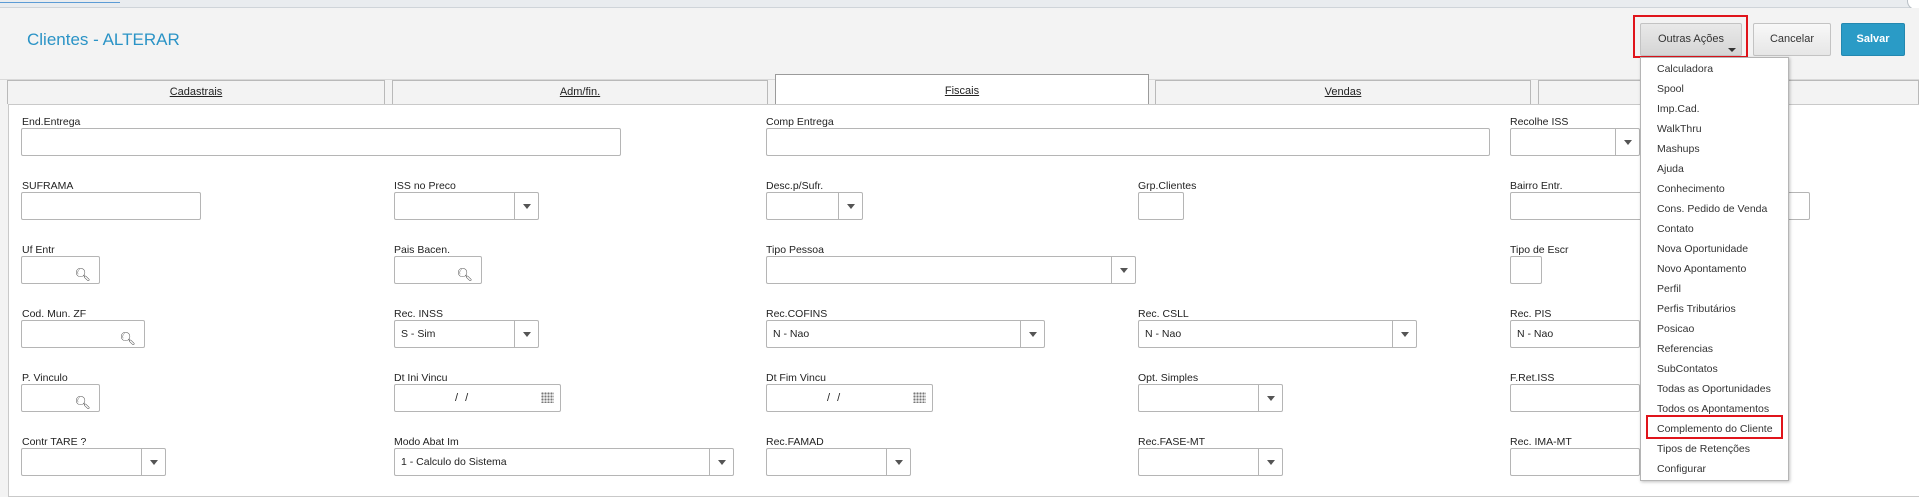  Describe the element at coordinates (1163, 314) in the screenshot. I see `rec-csll-label: Rec. CSLL` at that location.